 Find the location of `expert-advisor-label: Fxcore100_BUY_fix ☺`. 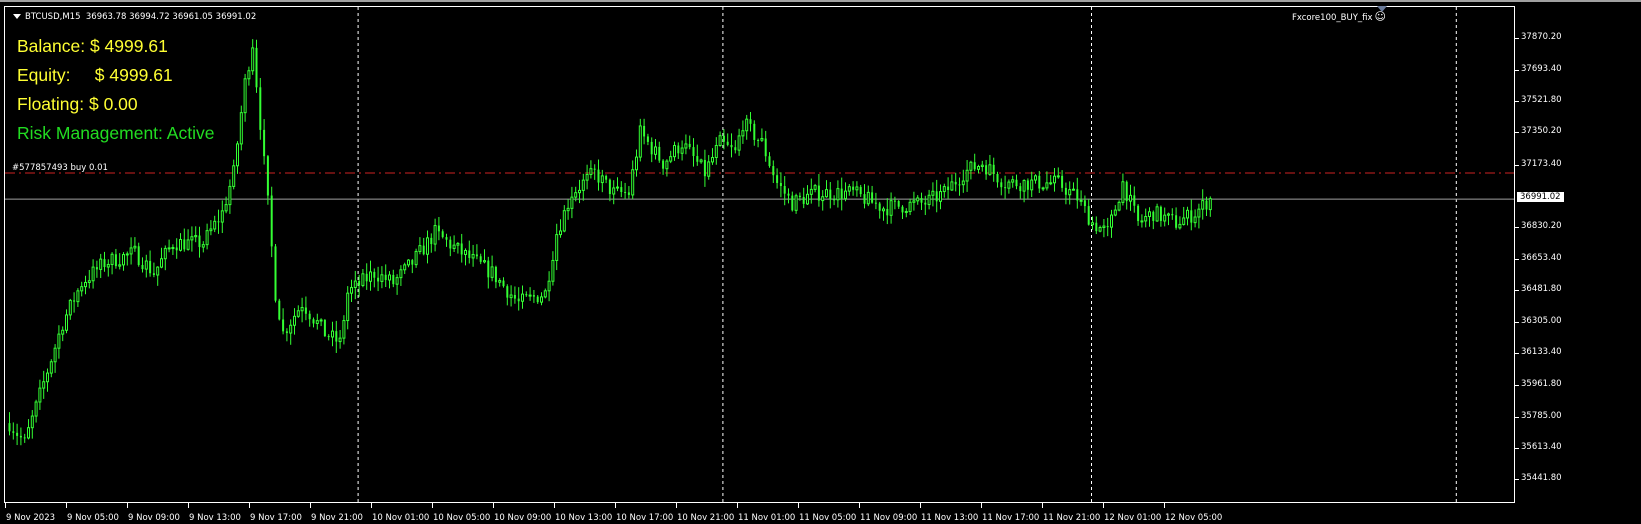

expert-advisor-label: Fxcore100_BUY_fix ☺ is located at coordinates (1338, 17).